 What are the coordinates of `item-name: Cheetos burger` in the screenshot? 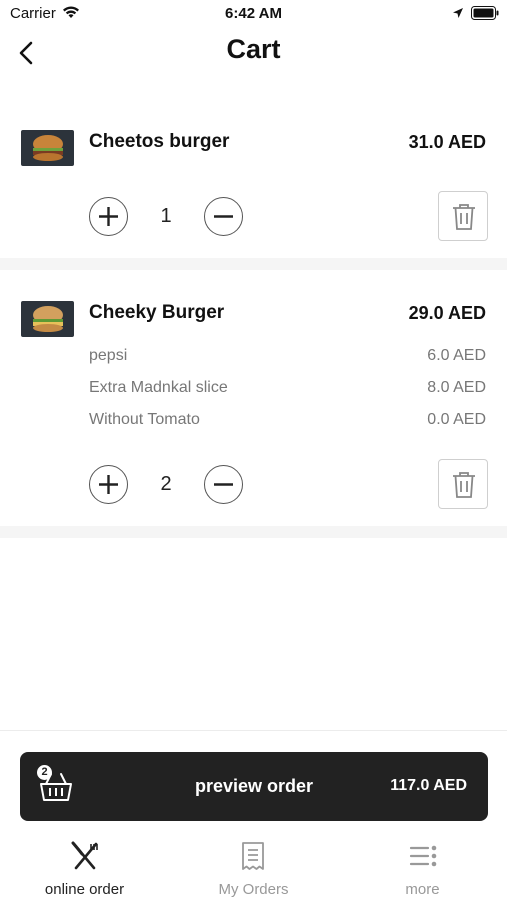 It's located at (159, 141).